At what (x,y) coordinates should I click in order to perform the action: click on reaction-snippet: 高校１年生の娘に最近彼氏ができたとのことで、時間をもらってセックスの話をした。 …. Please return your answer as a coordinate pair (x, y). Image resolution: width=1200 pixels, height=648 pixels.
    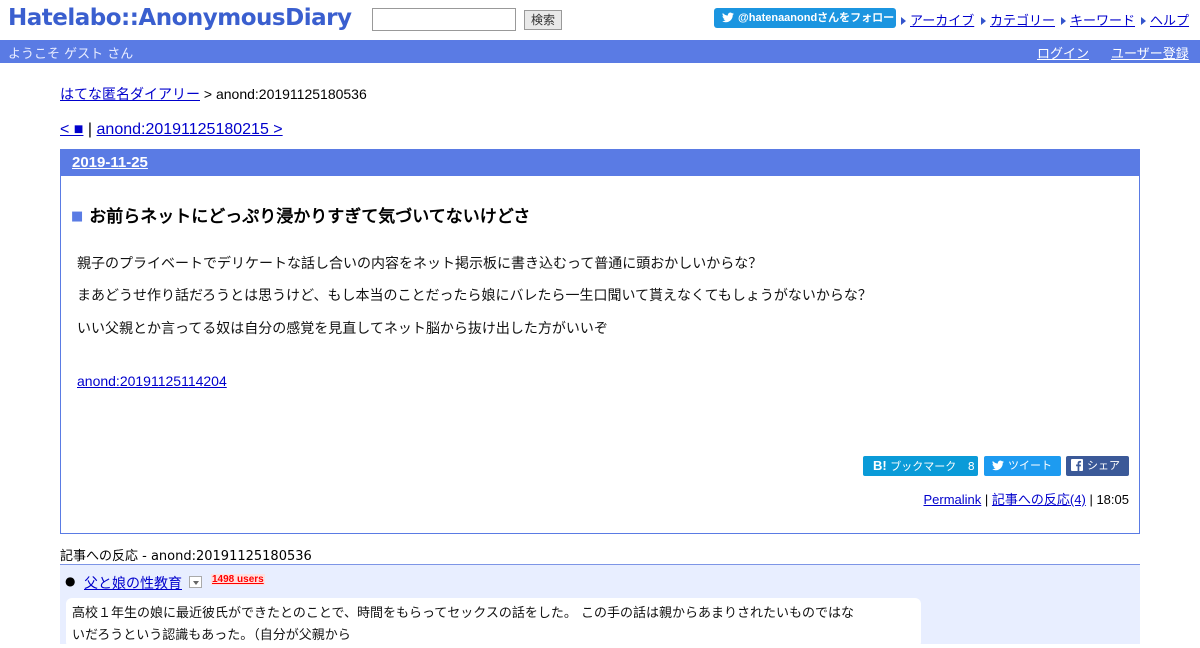
    Looking at the image, I should click on (493, 623).